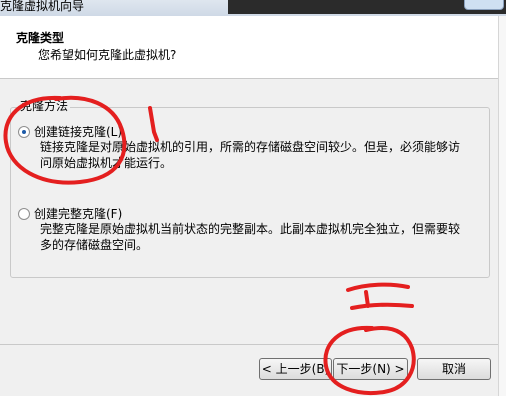  What do you see at coordinates (24, 214) in the screenshot?
I see `radio-full-clone` at bounding box center [24, 214].